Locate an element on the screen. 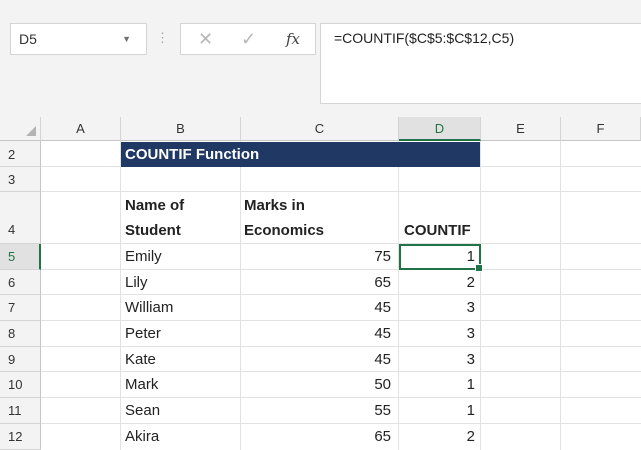 Image resolution: width=641 pixels, height=450 pixels. formula-buttons: ✕ ✓ fx is located at coordinates (248, 39).